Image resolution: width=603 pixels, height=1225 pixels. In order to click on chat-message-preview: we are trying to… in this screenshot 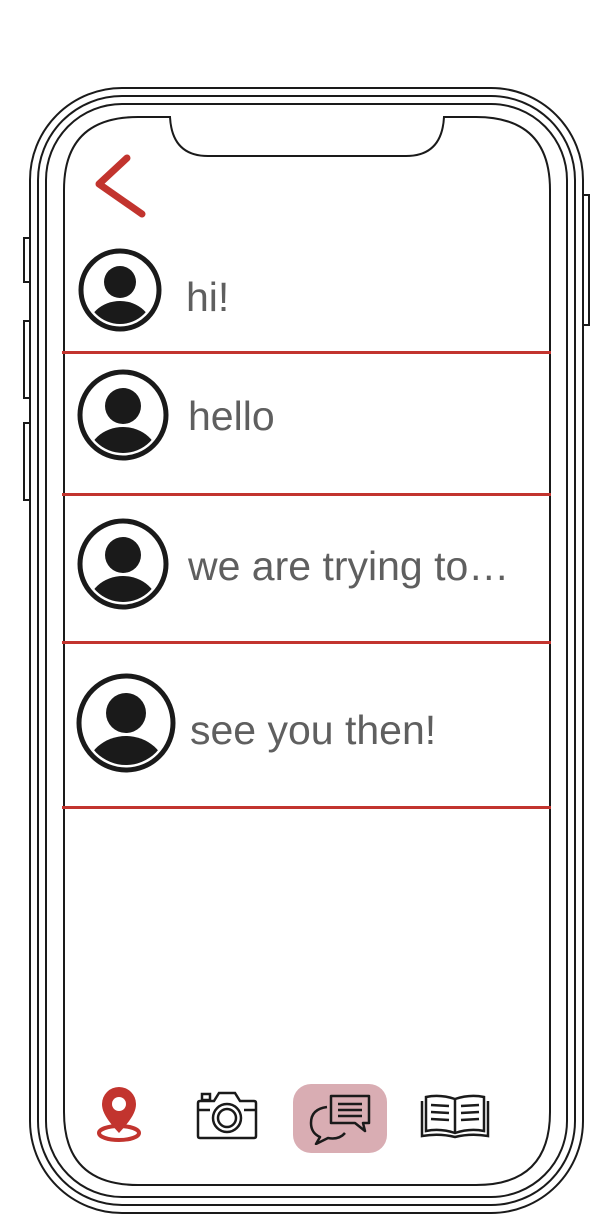, I will do `click(349, 566)`.